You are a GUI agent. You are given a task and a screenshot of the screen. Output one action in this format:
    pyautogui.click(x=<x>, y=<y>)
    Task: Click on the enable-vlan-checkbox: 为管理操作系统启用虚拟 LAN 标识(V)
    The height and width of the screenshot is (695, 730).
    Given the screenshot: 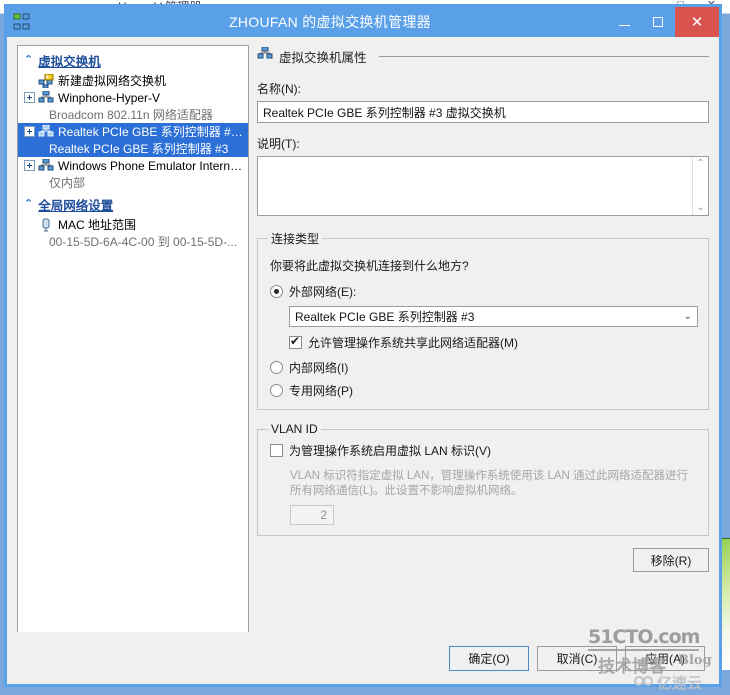 What is the action you would take?
    pyautogui.click(x=484, y=450)
    